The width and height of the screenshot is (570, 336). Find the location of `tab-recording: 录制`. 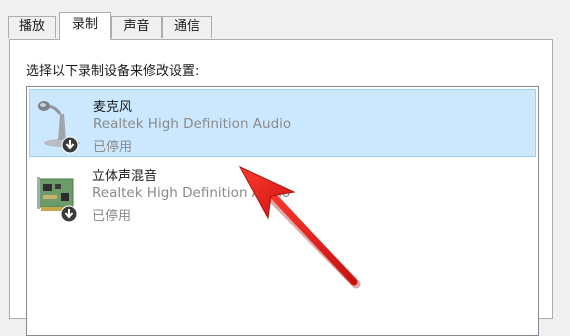

tab-recording: 录制 is located at coordinates (85, 26).